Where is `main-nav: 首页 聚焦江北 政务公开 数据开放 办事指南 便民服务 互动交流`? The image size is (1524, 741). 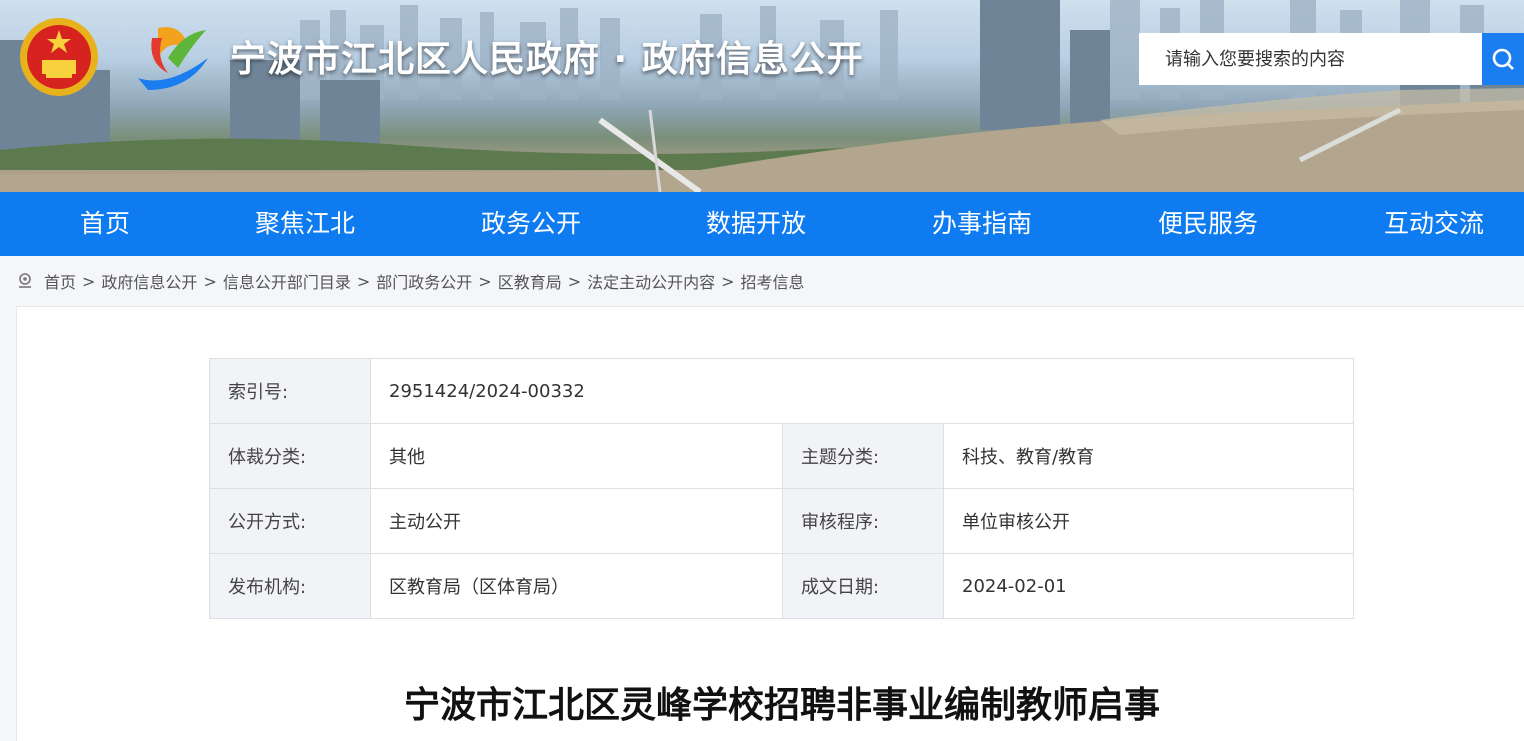 main-nav: 首页 聚焦江北 政务公开 数据开放 办事指南 便民服务 互动交流 is located at coordinates (762, 224).